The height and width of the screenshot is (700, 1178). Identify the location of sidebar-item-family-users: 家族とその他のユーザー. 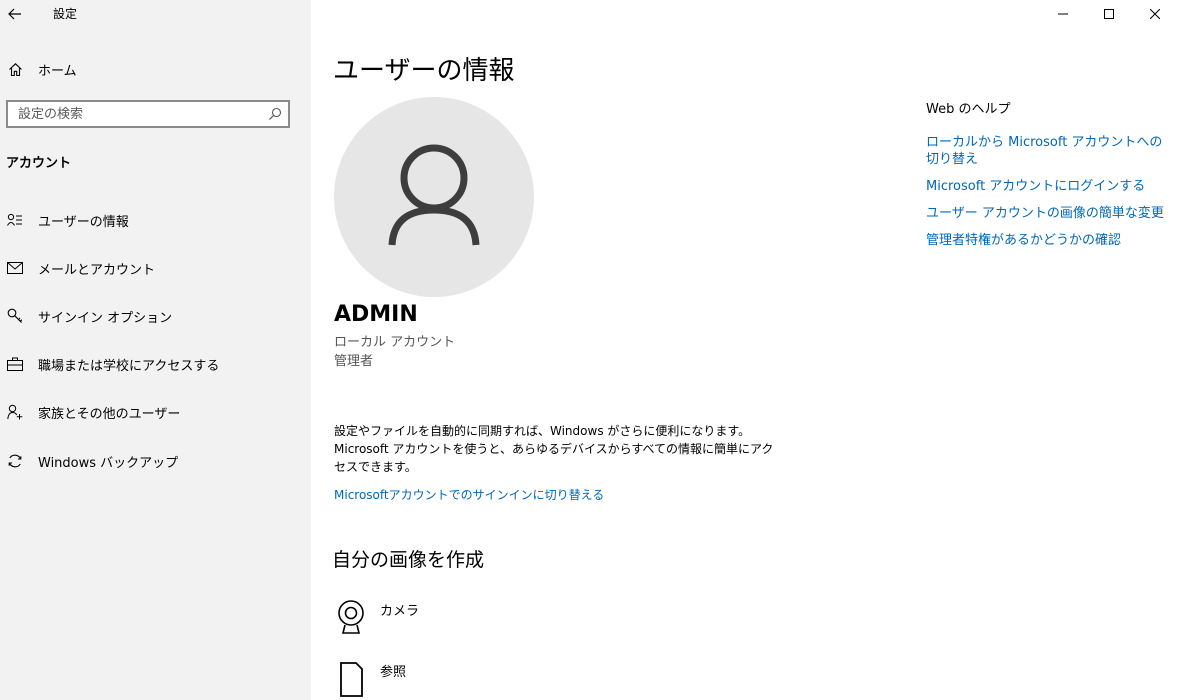
(155, 412).